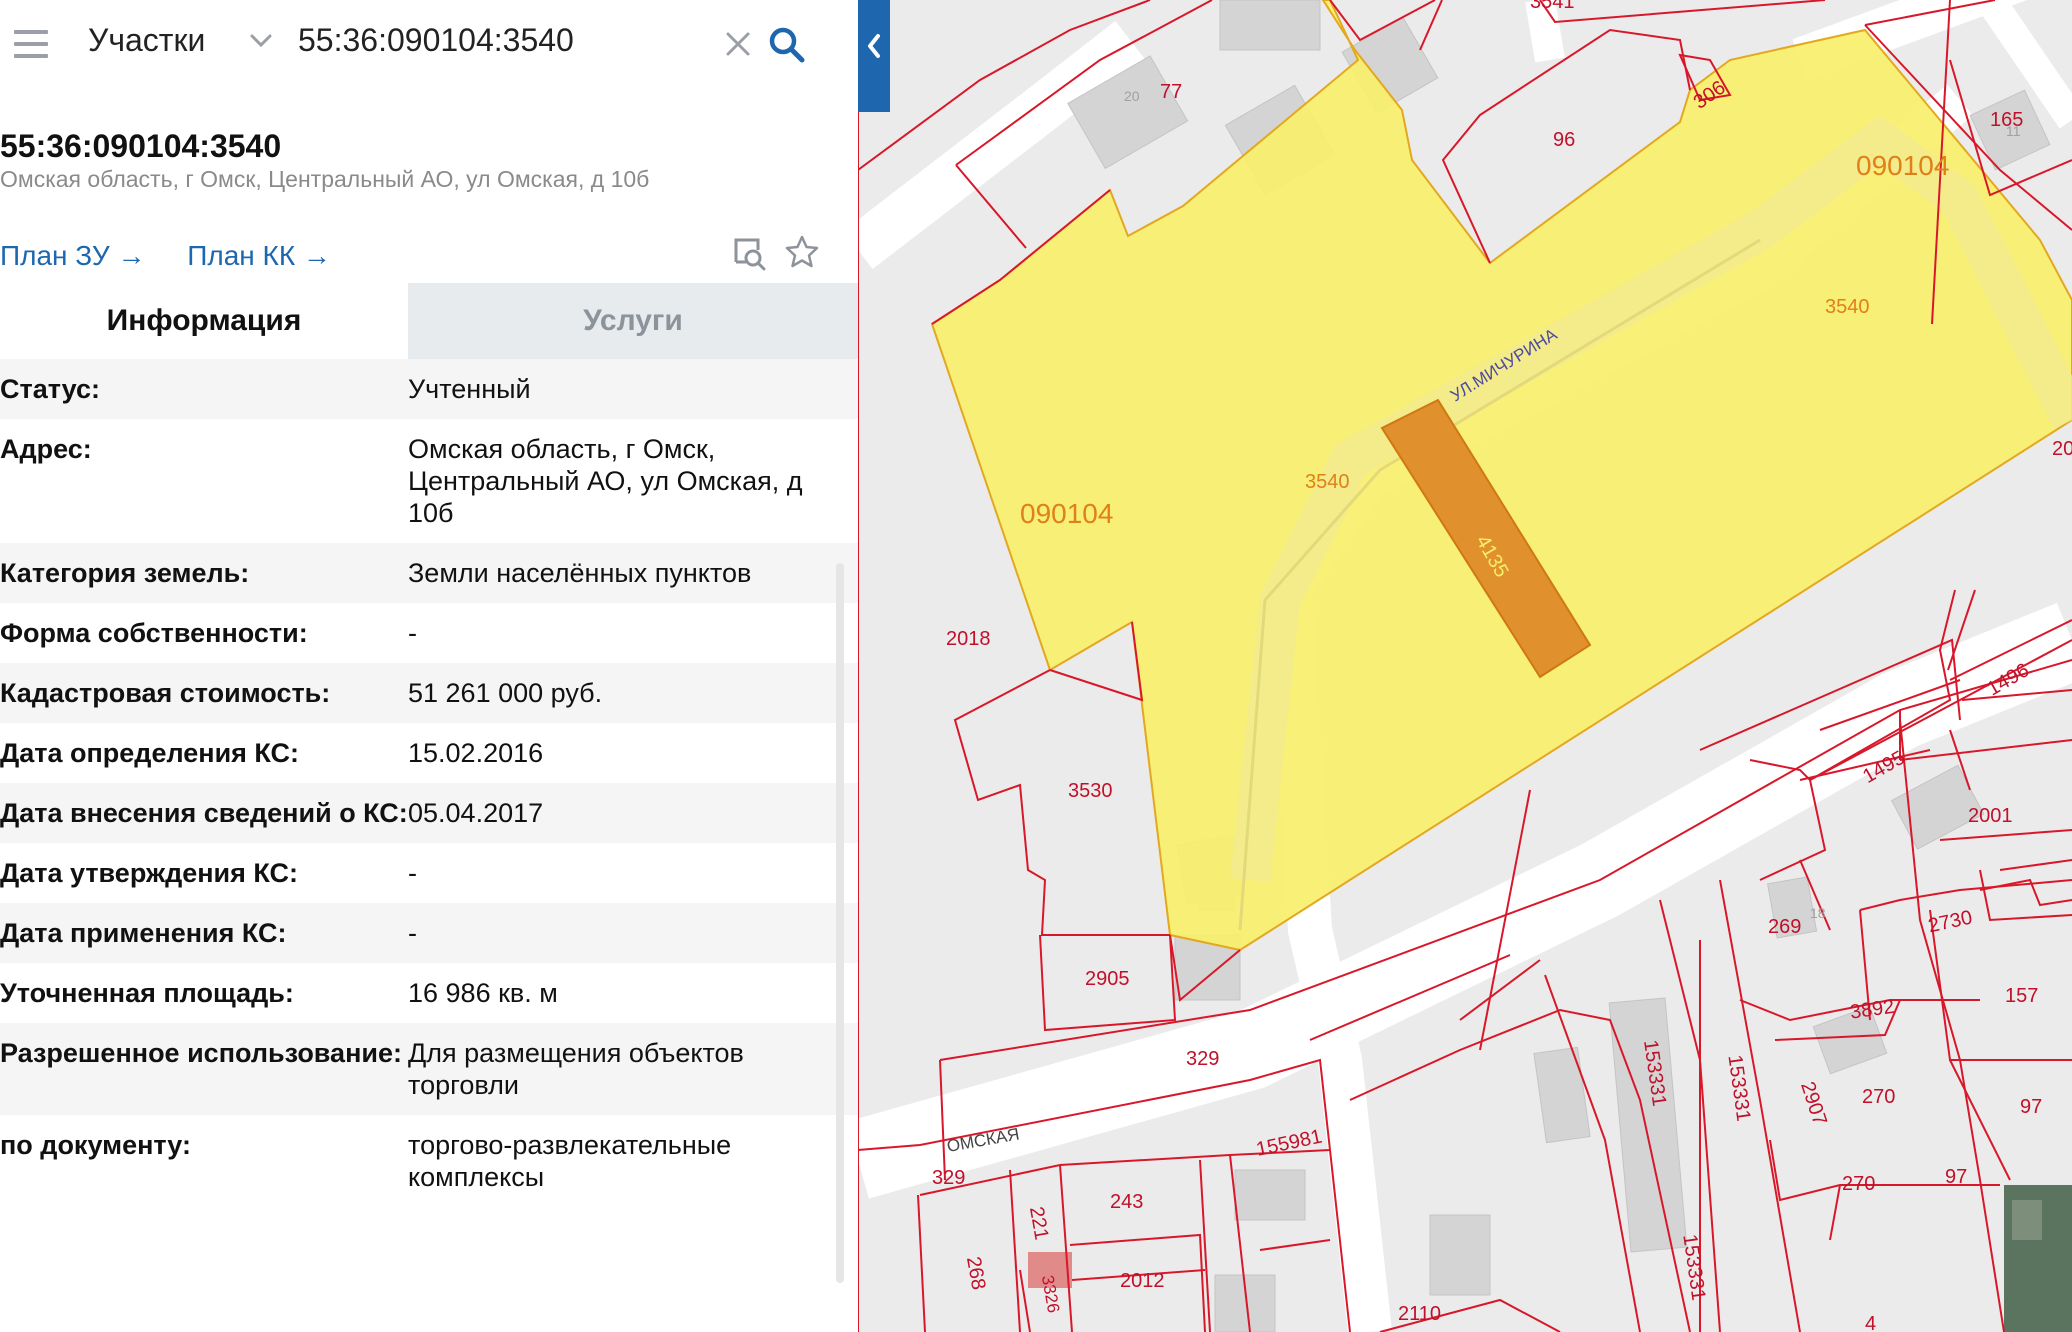  I want to click on parcel-label: 157, so click(2021, 996).